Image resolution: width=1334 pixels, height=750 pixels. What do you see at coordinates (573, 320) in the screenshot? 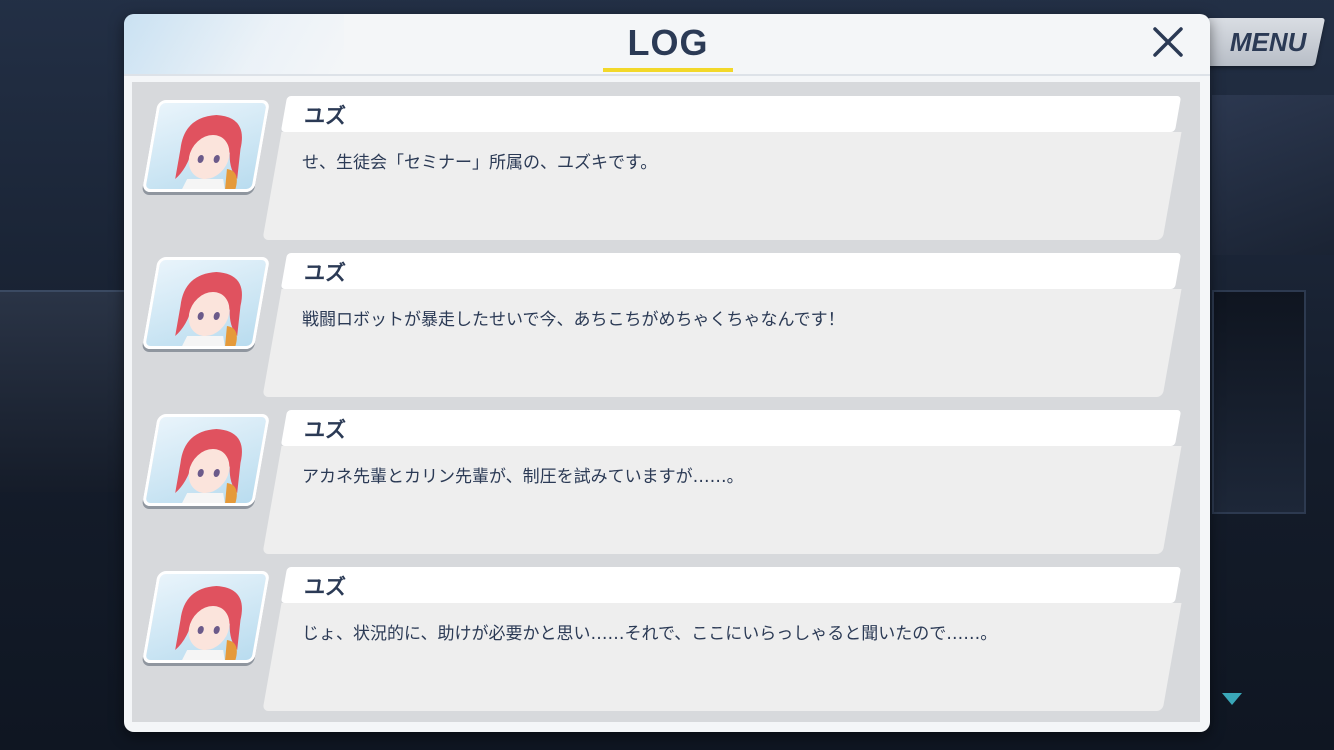
I see `dialogue-text: 戦闘ロボットが暴走したせいで今、あちこちがめちゃくちゃなんです！` at bounding box center [573, 320].